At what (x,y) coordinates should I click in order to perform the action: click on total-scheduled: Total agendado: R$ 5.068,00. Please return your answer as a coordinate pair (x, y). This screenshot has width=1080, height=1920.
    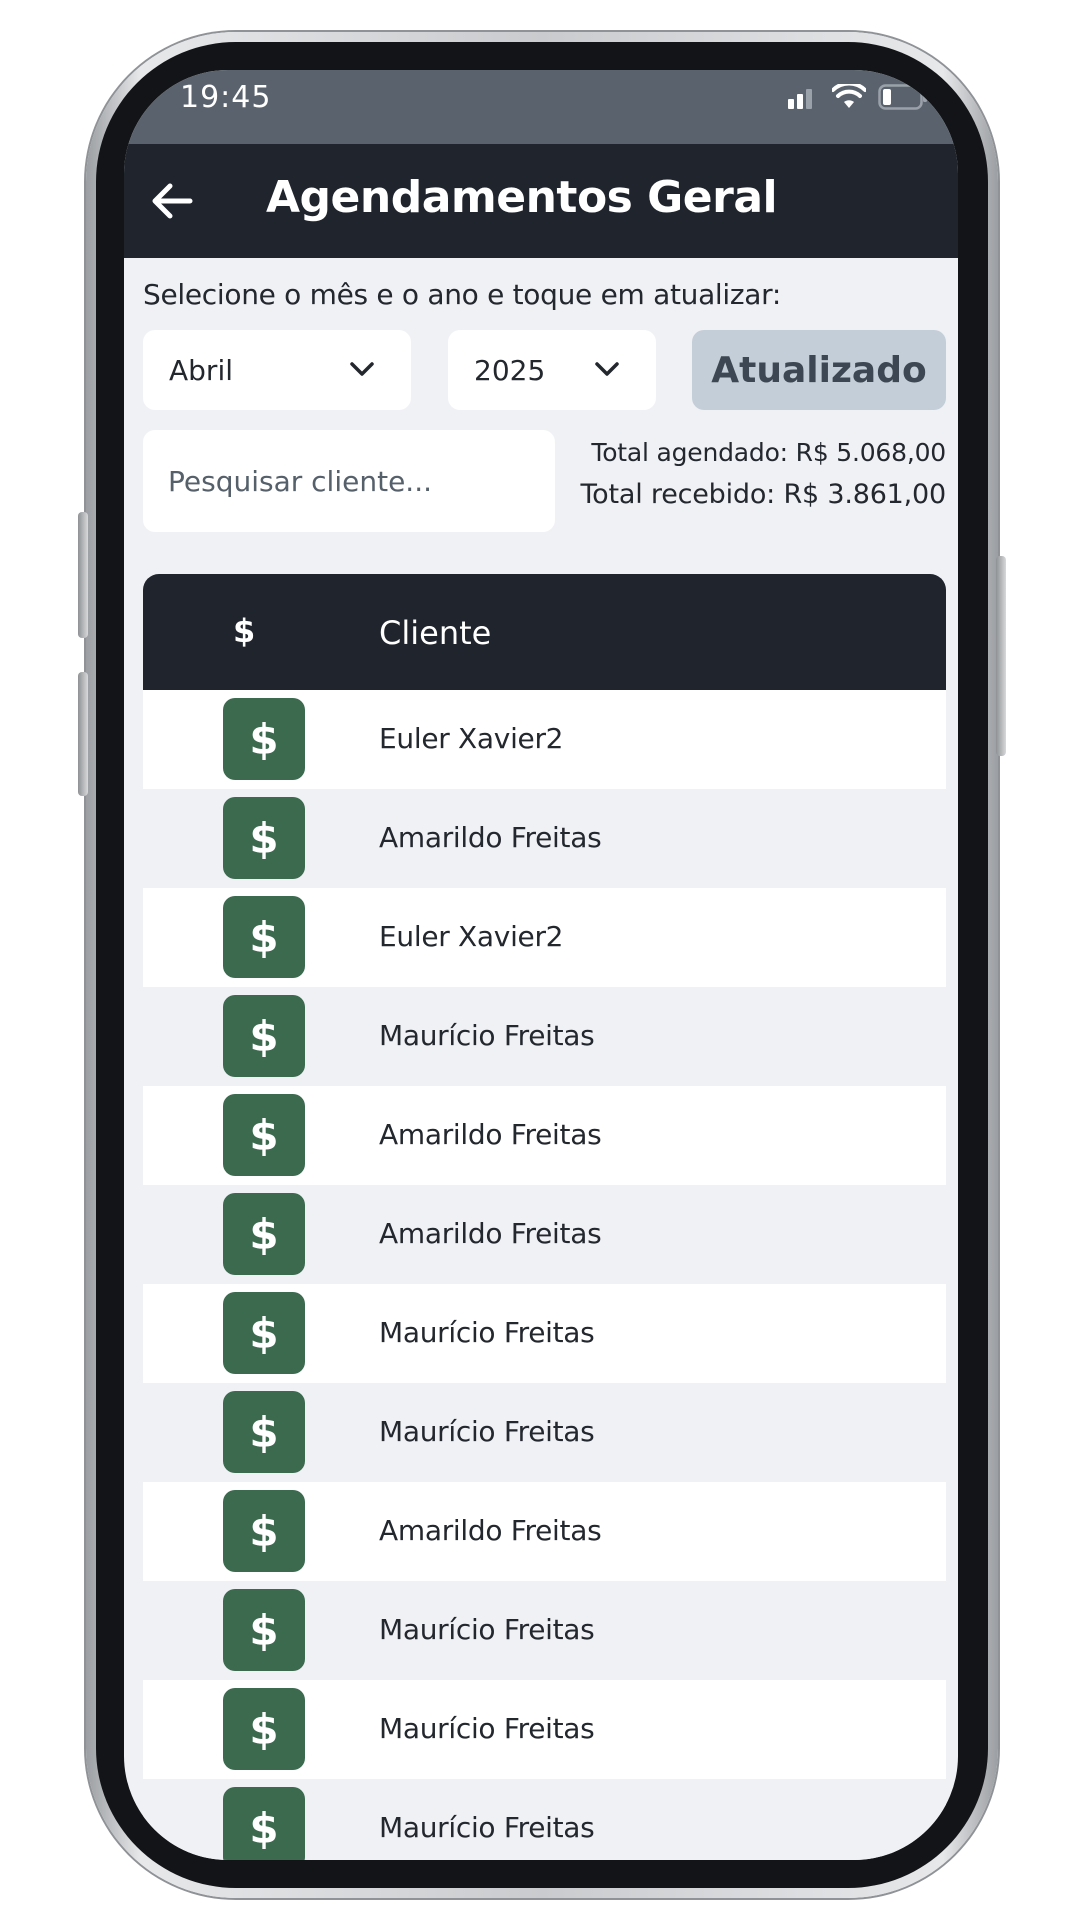
    Looking at the image, I should click on (768, 452).